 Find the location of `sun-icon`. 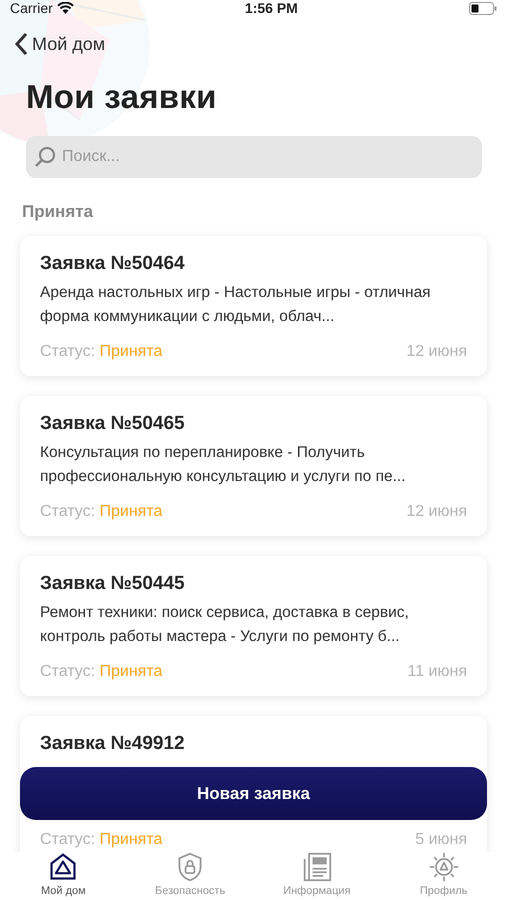

sun-icon is located at coordinates (443, 867).